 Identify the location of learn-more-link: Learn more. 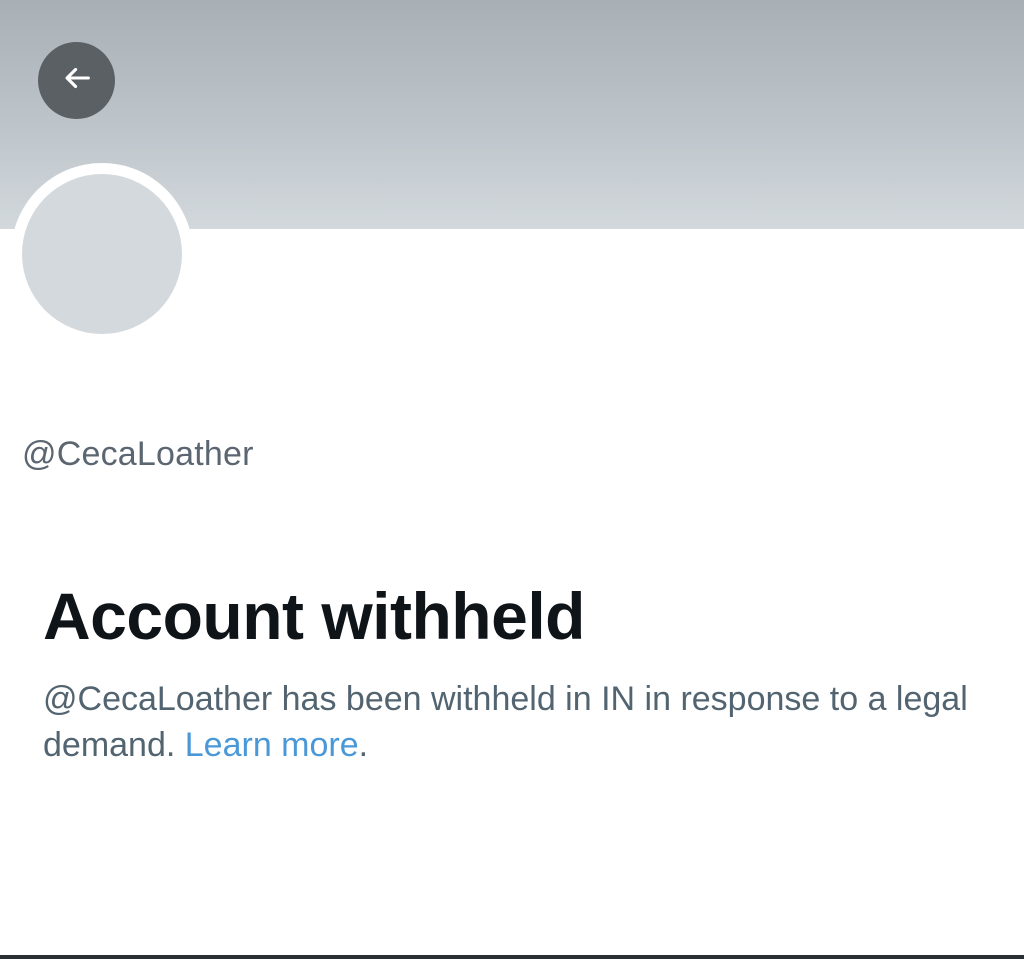
(272, 745).